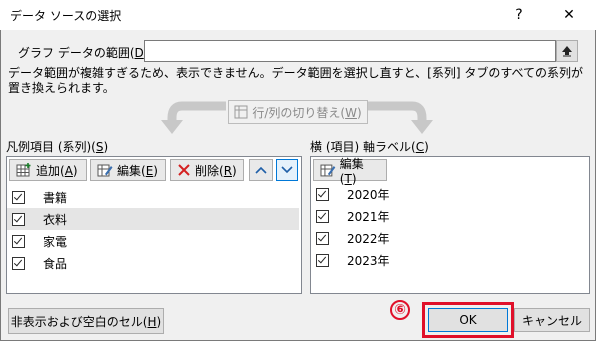 This screenshot has height=341, width=596. I want to click on hidden-empty-cells-label: 非表示および空白のセル(H), so click(86, 321).